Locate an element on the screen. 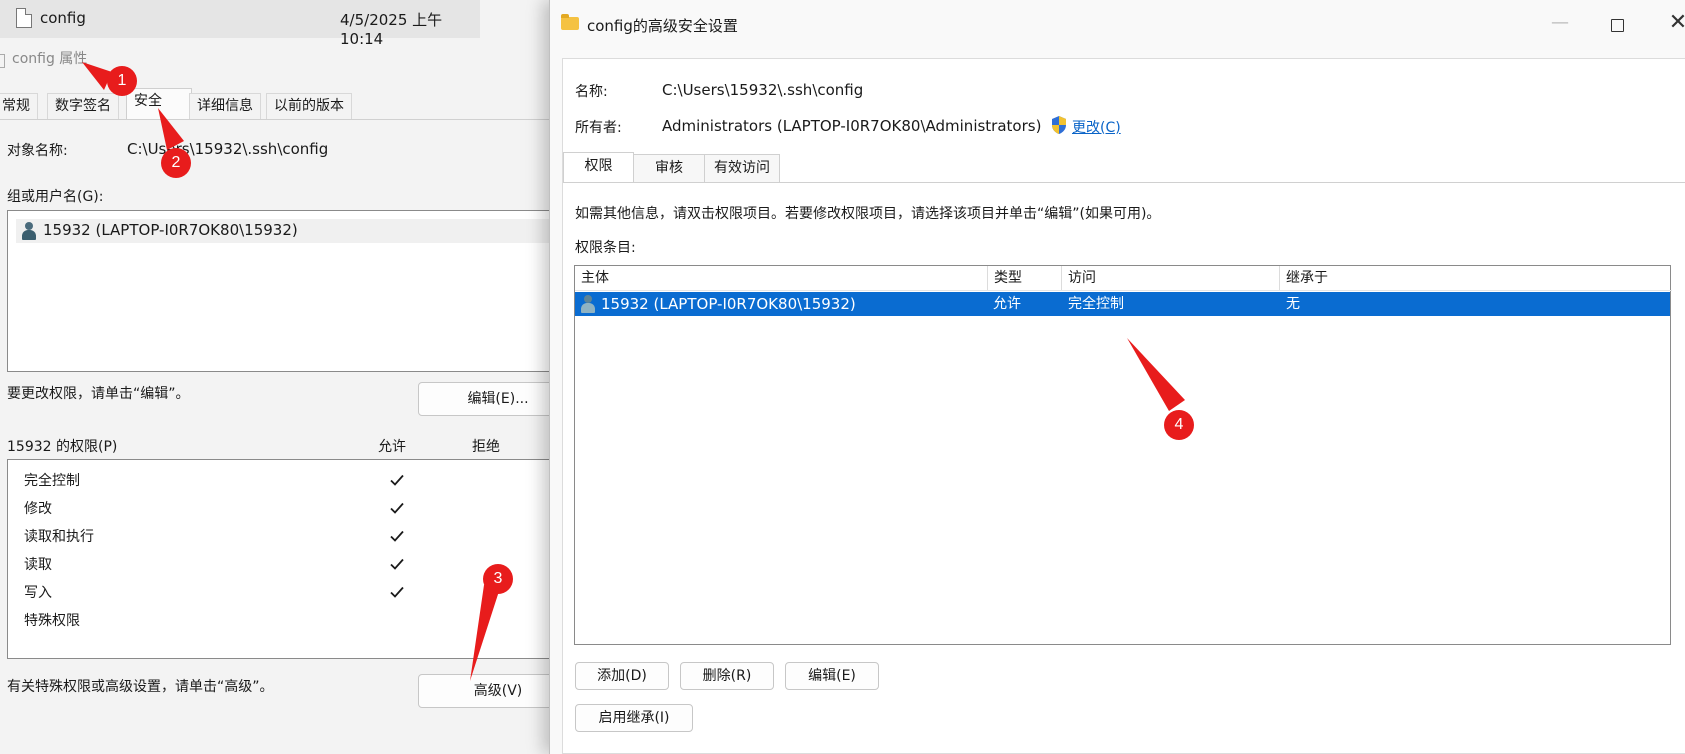 The width and height of the screenshot is (1685, 754). annotation-marker-1: 1 is located at coordinates (122, 81).